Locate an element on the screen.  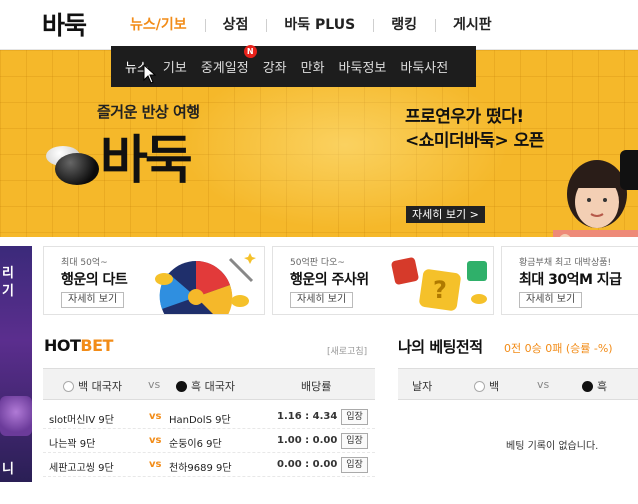
menu-news: 뉴스/기보 is located at coordinates (158, 25).